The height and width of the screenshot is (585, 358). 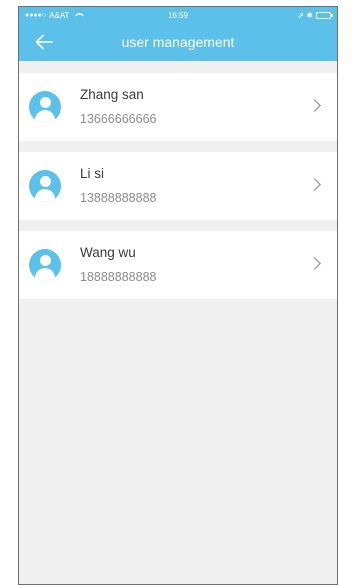 What do you see at coordinates (178, 15) in the screenshot?
I see `status-bar: ●●●●○ A&AT 16:59 ⇗ ✱` at bounding box center [178, 15].